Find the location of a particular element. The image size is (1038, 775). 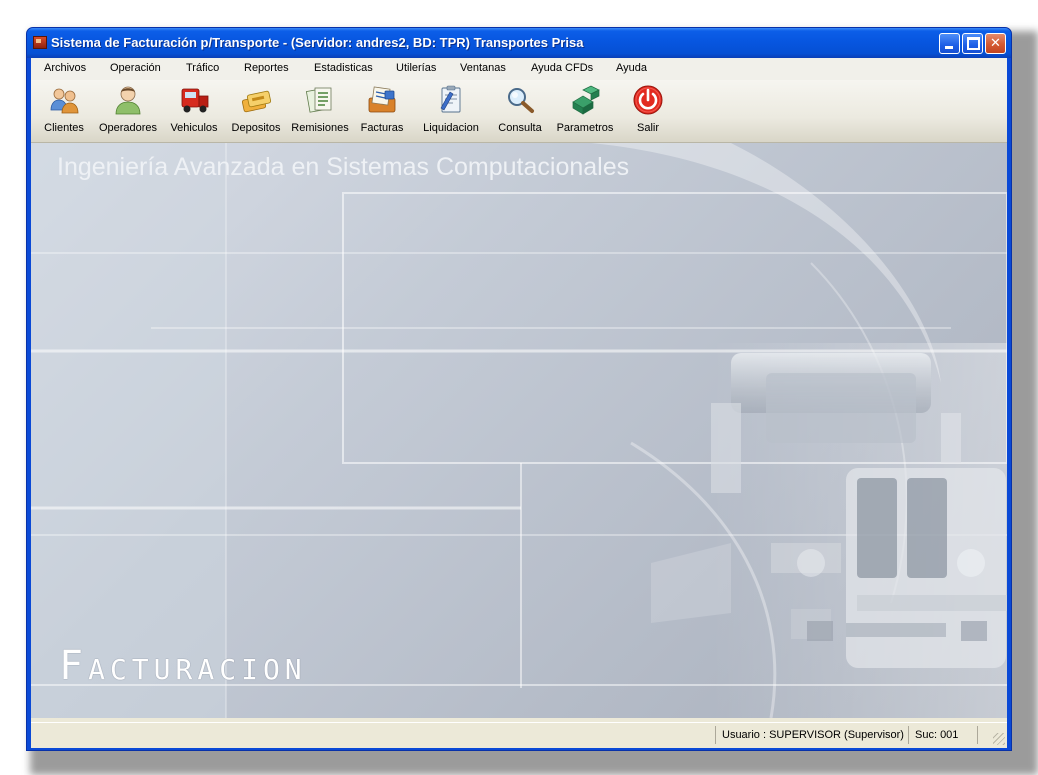

maximize-button is located at coordinates (972, 43).